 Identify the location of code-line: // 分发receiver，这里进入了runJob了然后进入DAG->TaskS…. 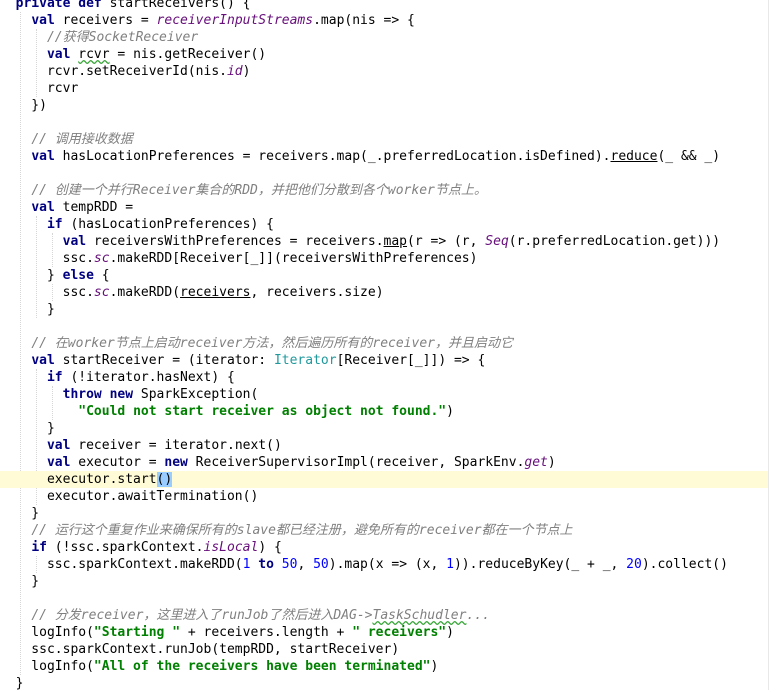
(384, 615).